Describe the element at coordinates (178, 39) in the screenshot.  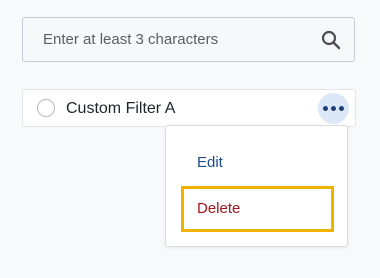
I see `search-input` at that location.